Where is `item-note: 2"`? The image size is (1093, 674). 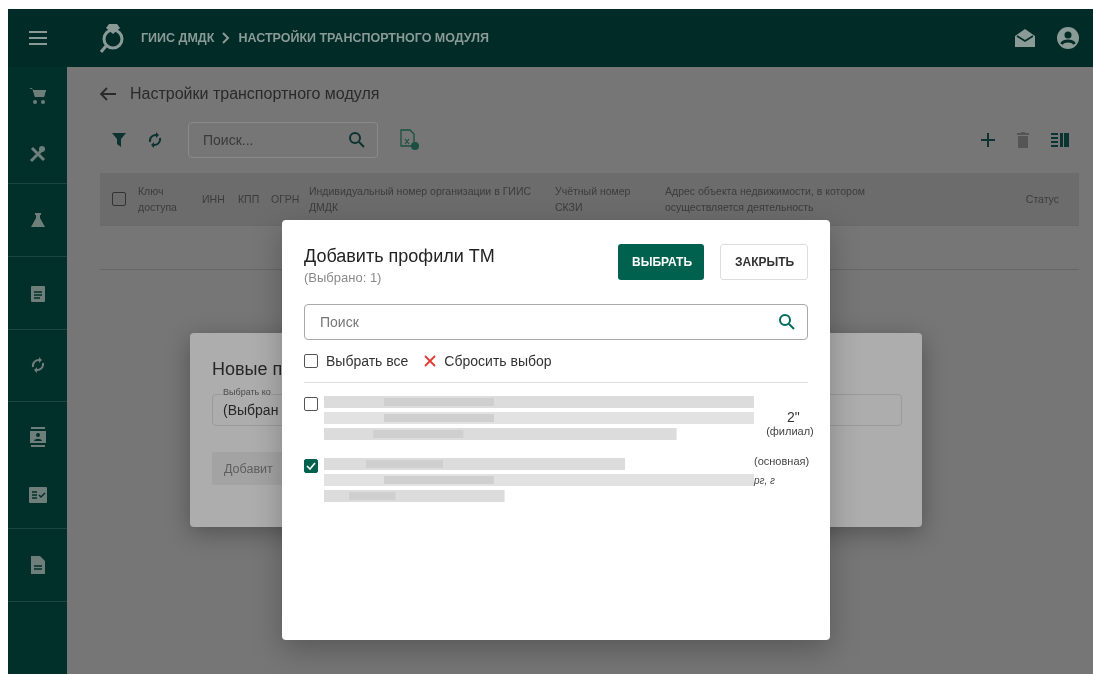
item-note: 2" is located at coordinates (793, 416).